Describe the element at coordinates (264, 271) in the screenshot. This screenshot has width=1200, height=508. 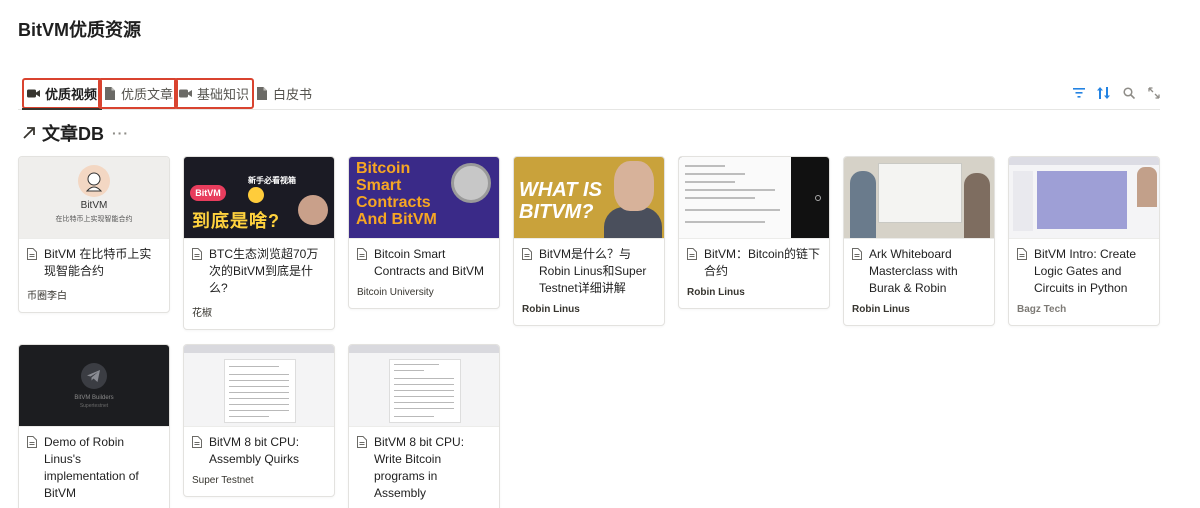
I see `card-title: BTC生态浏览超70万次的BitVM到底是什么?` at that location.